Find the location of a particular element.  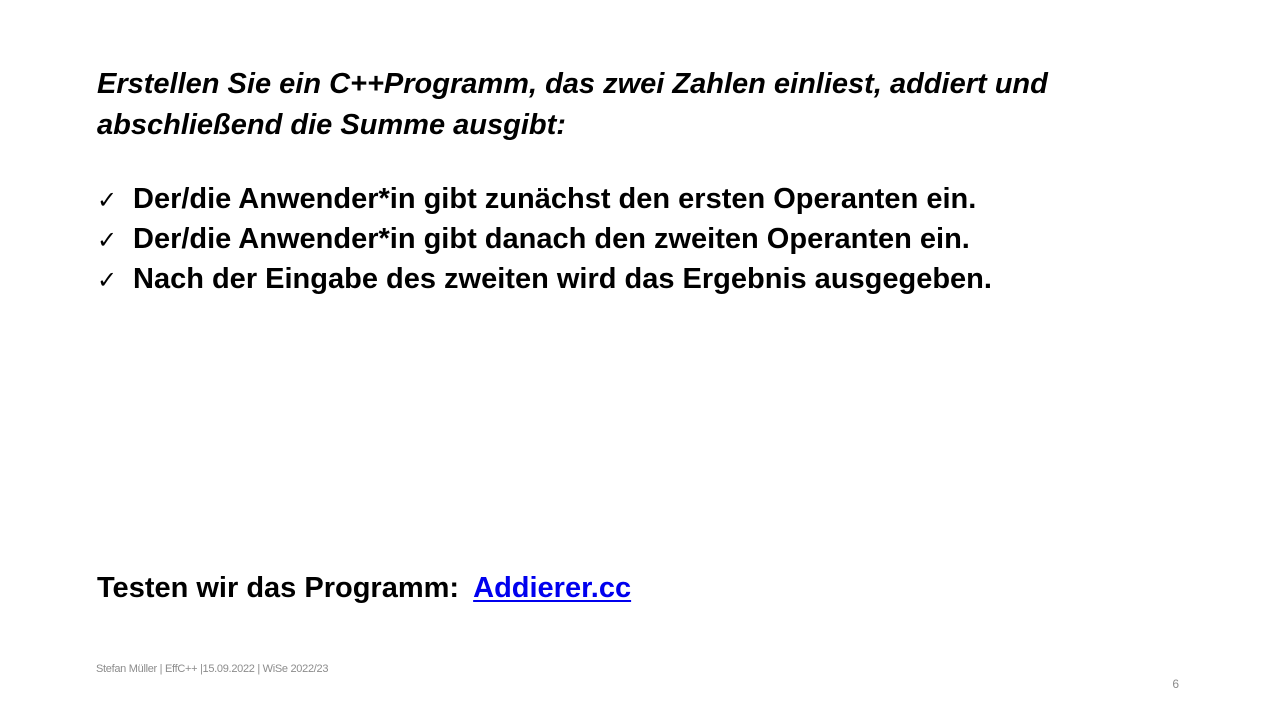

addierer-file-link: Addierer.cc is located at coordinates (552, 588).